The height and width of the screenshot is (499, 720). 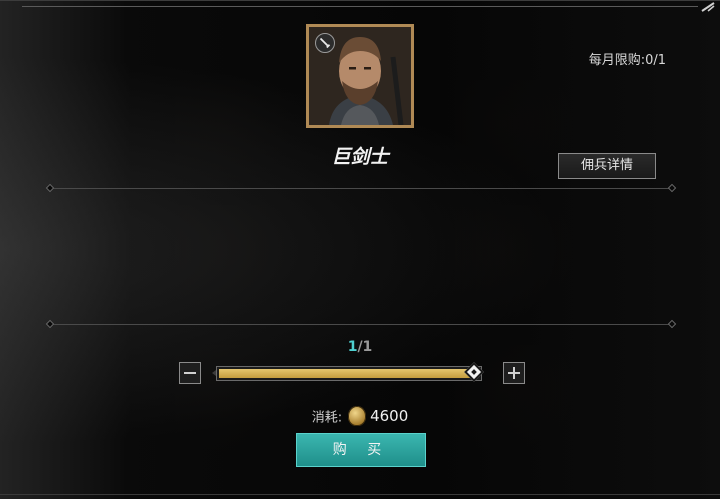 What do you see at coordinates (325, 43) in the screenshot?
I see `sword-class-icon` at bounding box center [325, 43].